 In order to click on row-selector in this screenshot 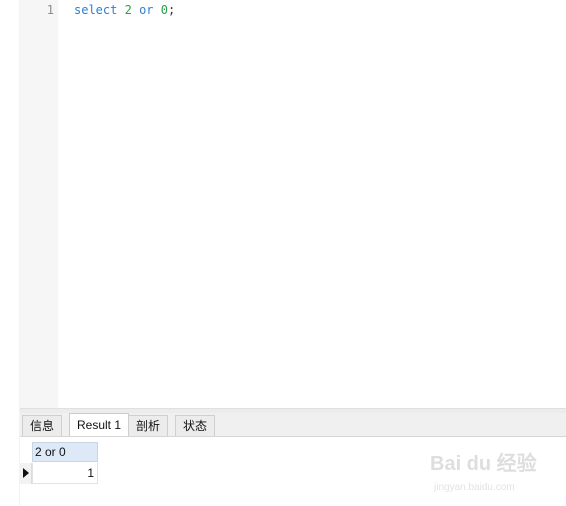, I will do `click(26, 473)`.